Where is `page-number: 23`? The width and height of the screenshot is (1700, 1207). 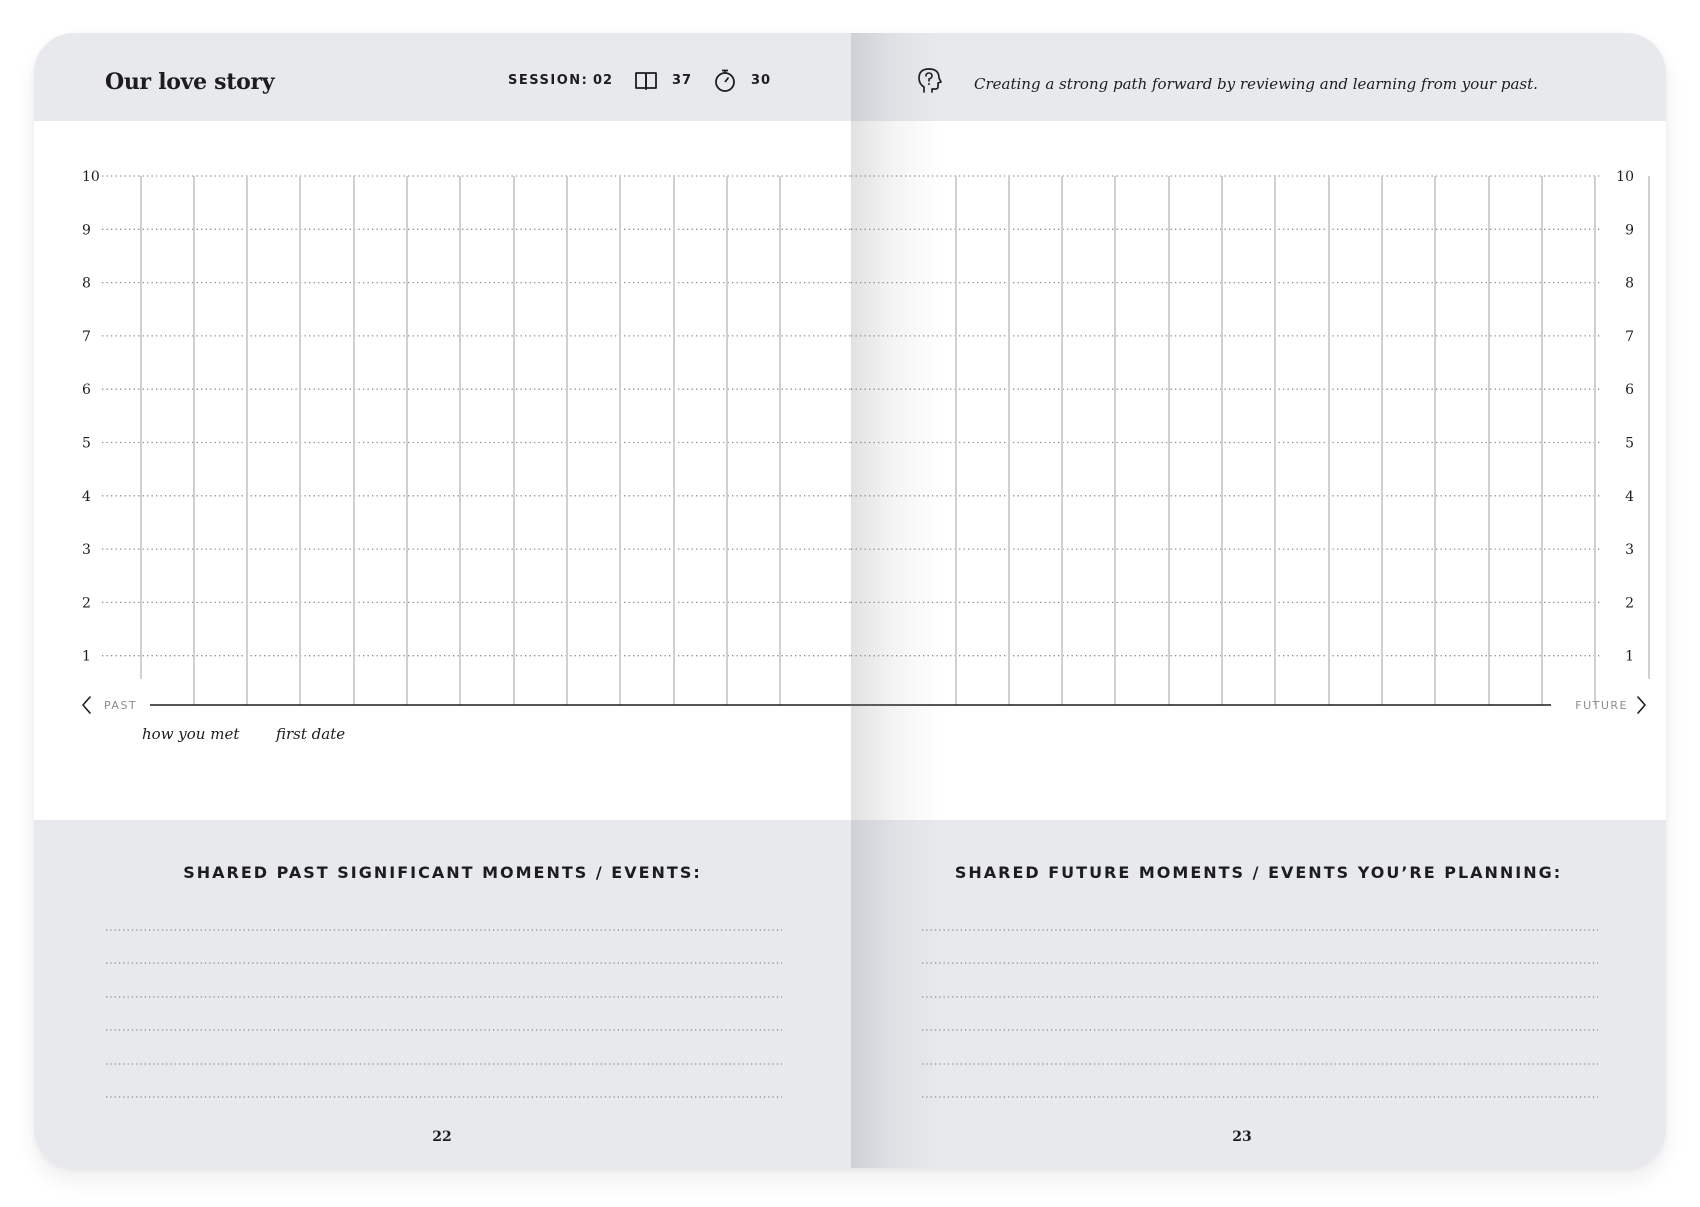
page-number: 23 is located at coordinates (1242, 1137).